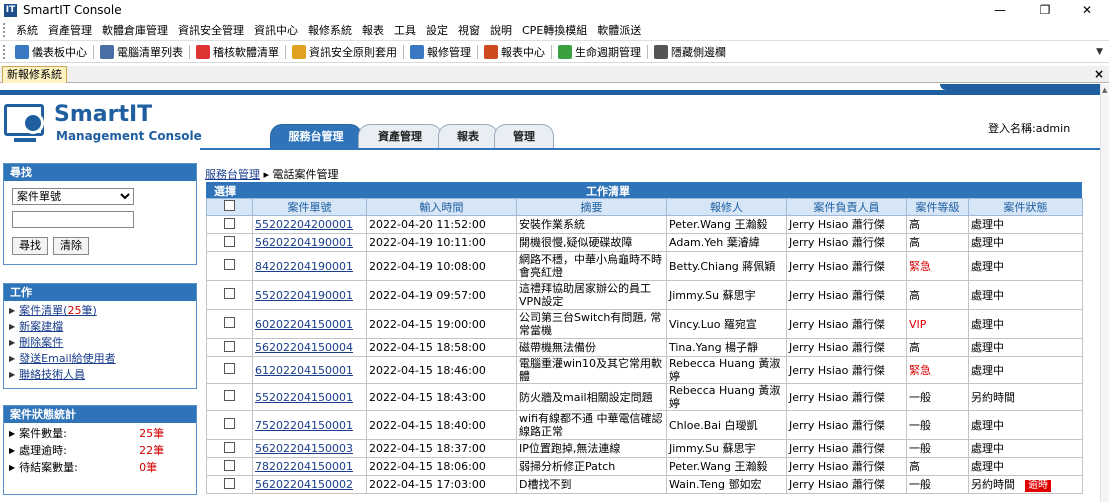  I want to click on tab-admin: 管理, so click(524, 136).